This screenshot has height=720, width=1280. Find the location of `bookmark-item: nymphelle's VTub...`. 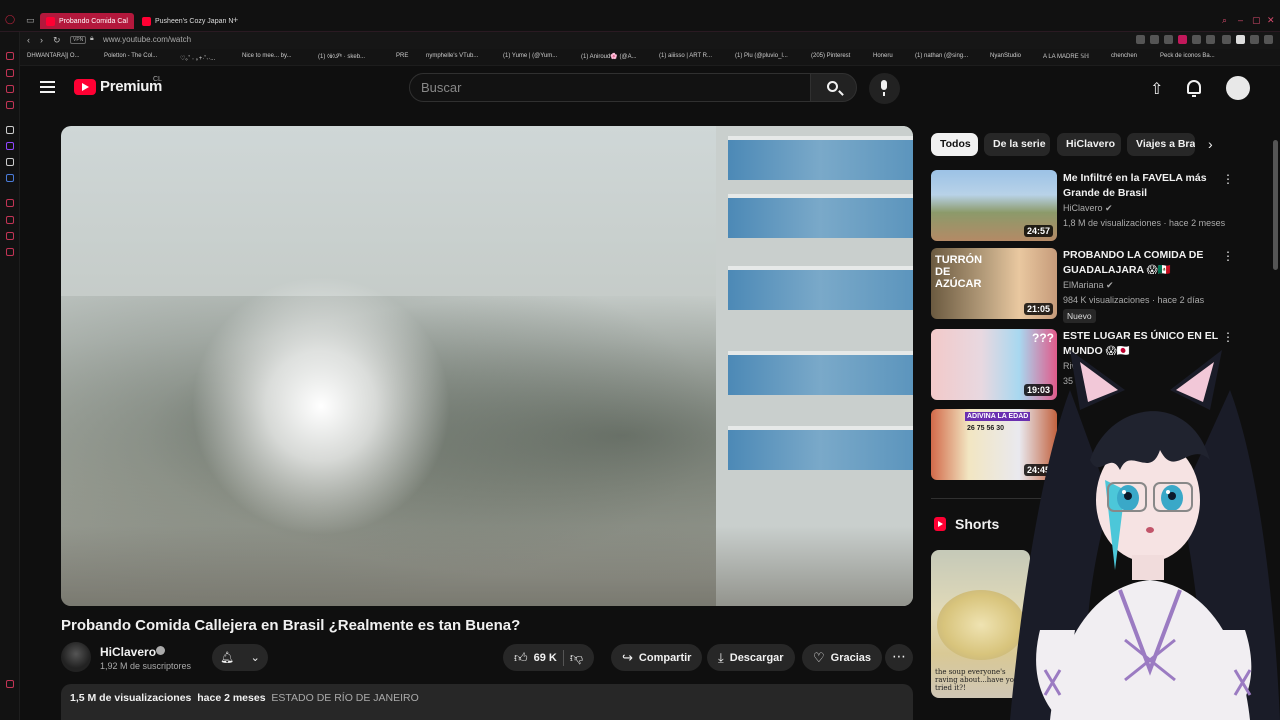

bookmark-item: nymphelle's VTub... is located at coordinates (452, 56).